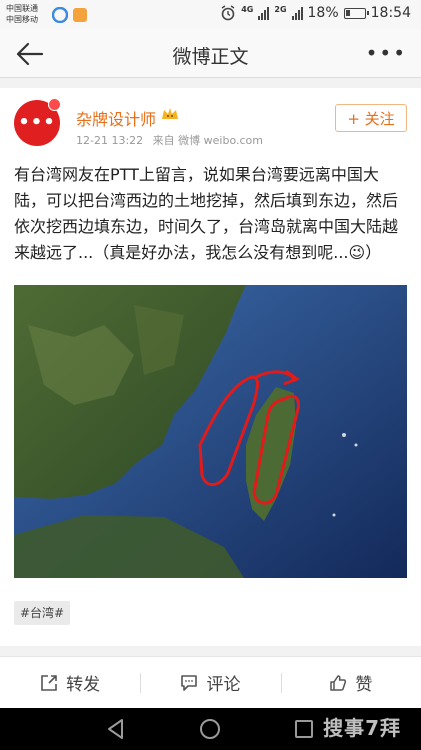  I want to click on repost-icon, so click(49, 682).